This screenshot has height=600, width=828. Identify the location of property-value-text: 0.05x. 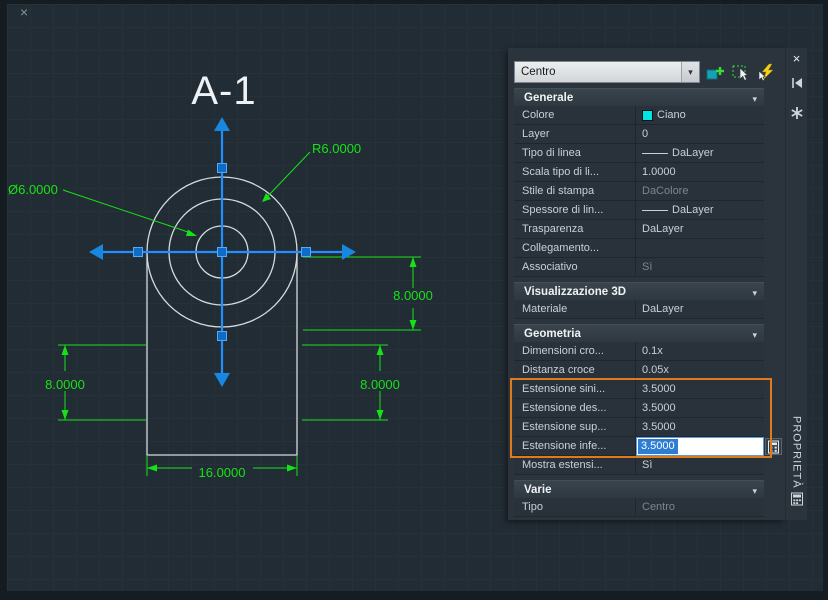
(655, 370).